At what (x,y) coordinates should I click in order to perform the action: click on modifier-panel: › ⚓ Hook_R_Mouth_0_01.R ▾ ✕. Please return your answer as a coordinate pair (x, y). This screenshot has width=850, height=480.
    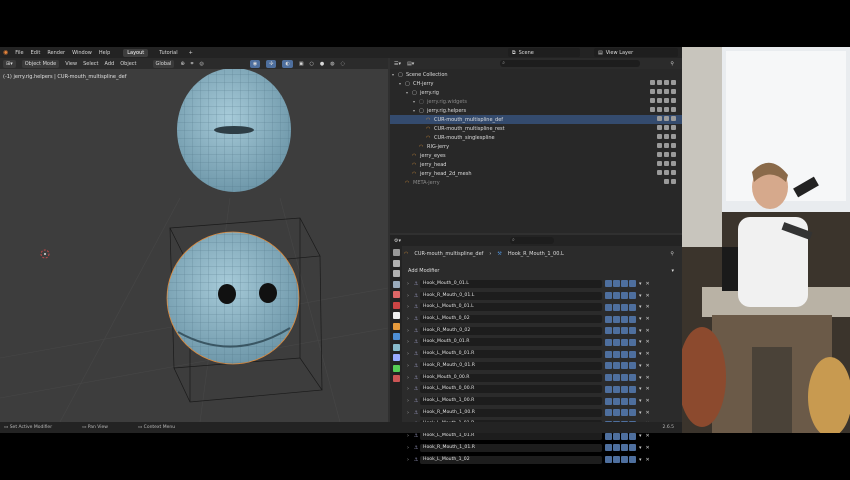
    Looking at the image, I should click on (541, 366).